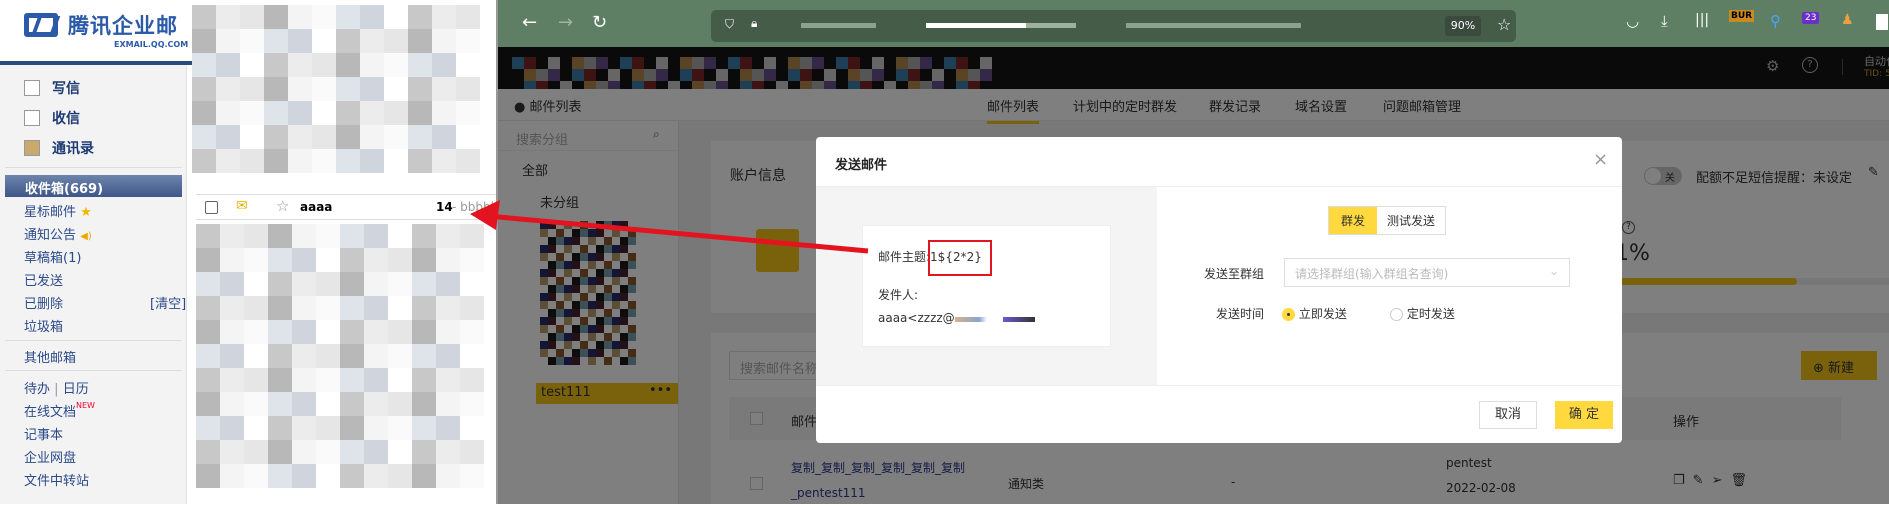  I want to click on contacts-icon, so click(32, 148).